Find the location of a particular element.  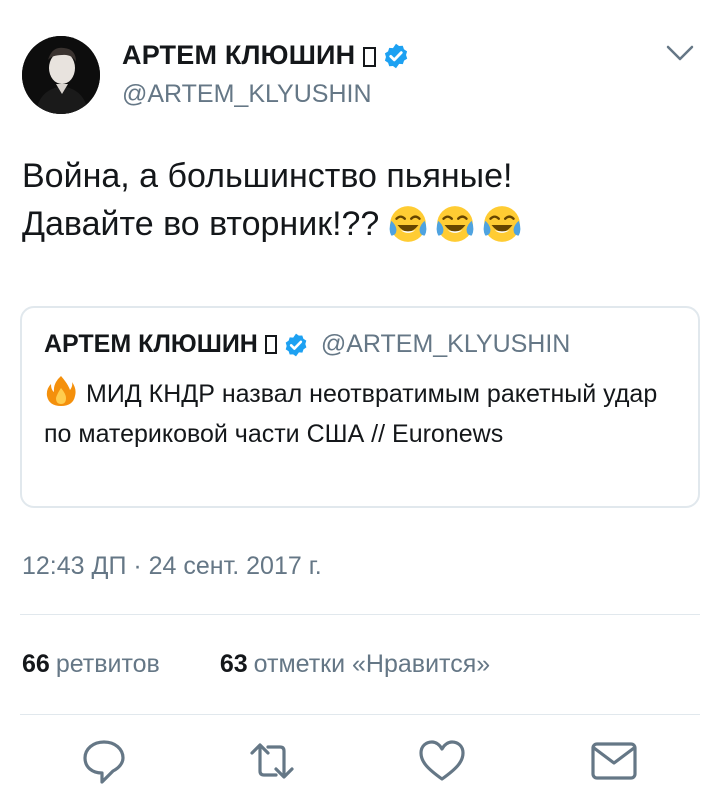

likes-stat: 63 отметки «Нравится» is located at coordinates (355, 664).